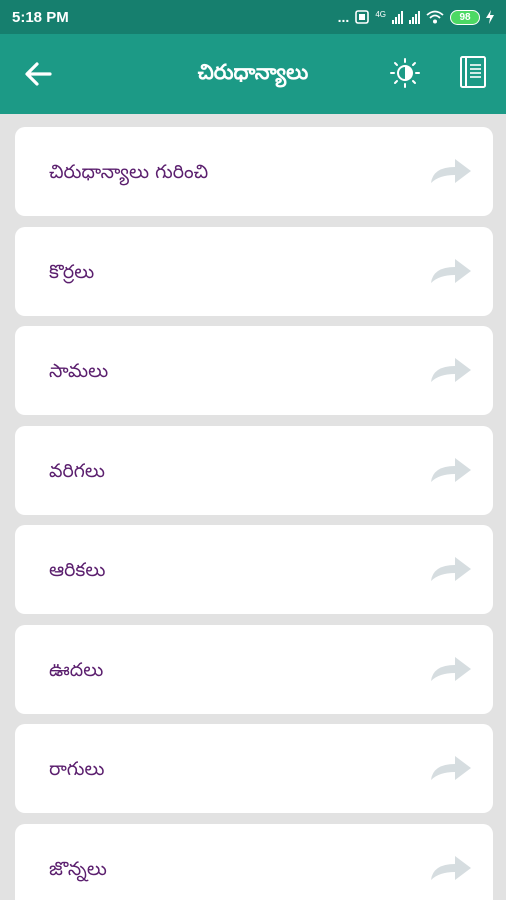 This screenshot has width=506, height=900. What do you see at coordinates (465, 17) in the screenshot?
I see `battery-indicator: 98` at bounding box center [465, 17].